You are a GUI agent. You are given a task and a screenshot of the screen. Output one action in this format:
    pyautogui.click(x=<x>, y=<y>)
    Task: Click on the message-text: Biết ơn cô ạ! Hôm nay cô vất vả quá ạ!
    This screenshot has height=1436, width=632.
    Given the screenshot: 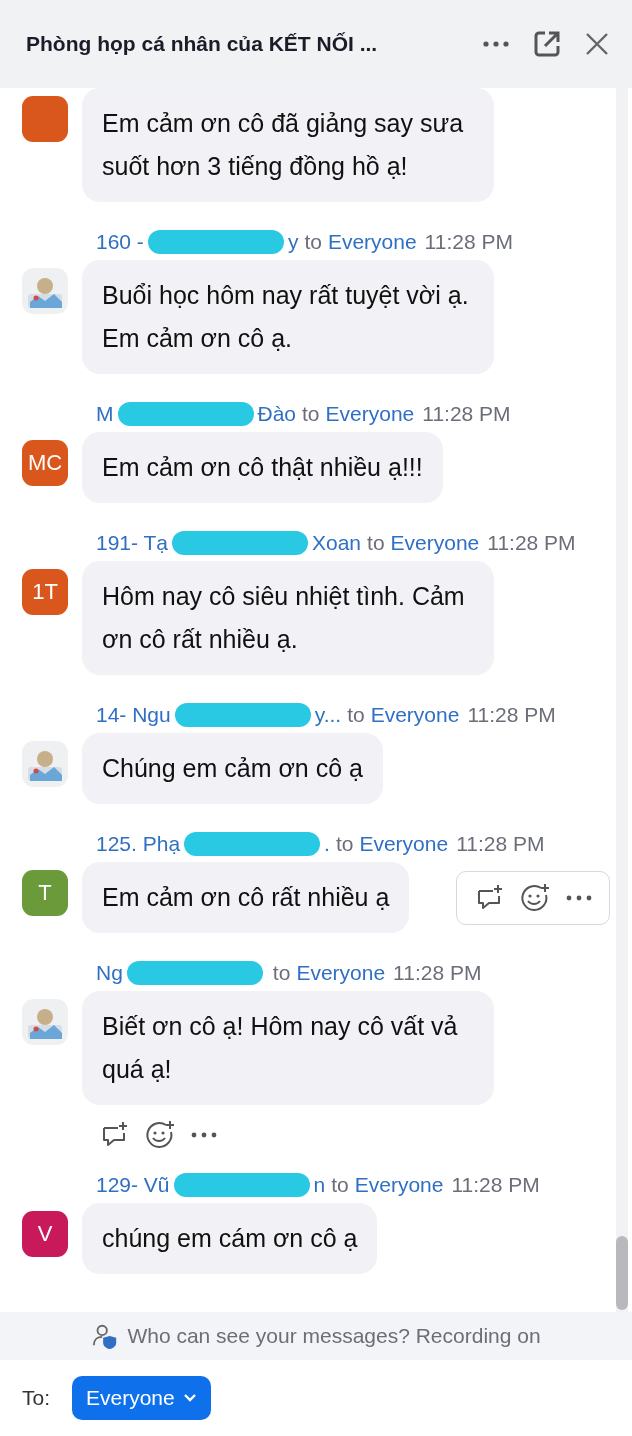 What is the action you would take?
    pyautogui.click(x=288, y=1048)
    